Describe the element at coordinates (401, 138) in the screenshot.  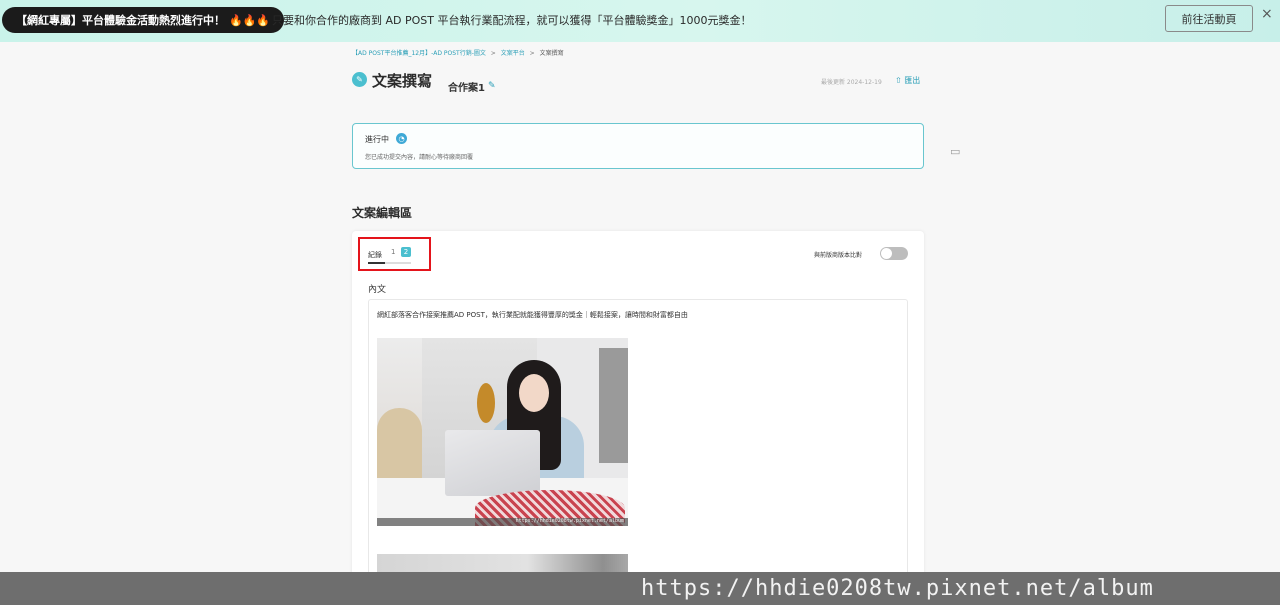
I see `progress-icon: ◔` at that location.